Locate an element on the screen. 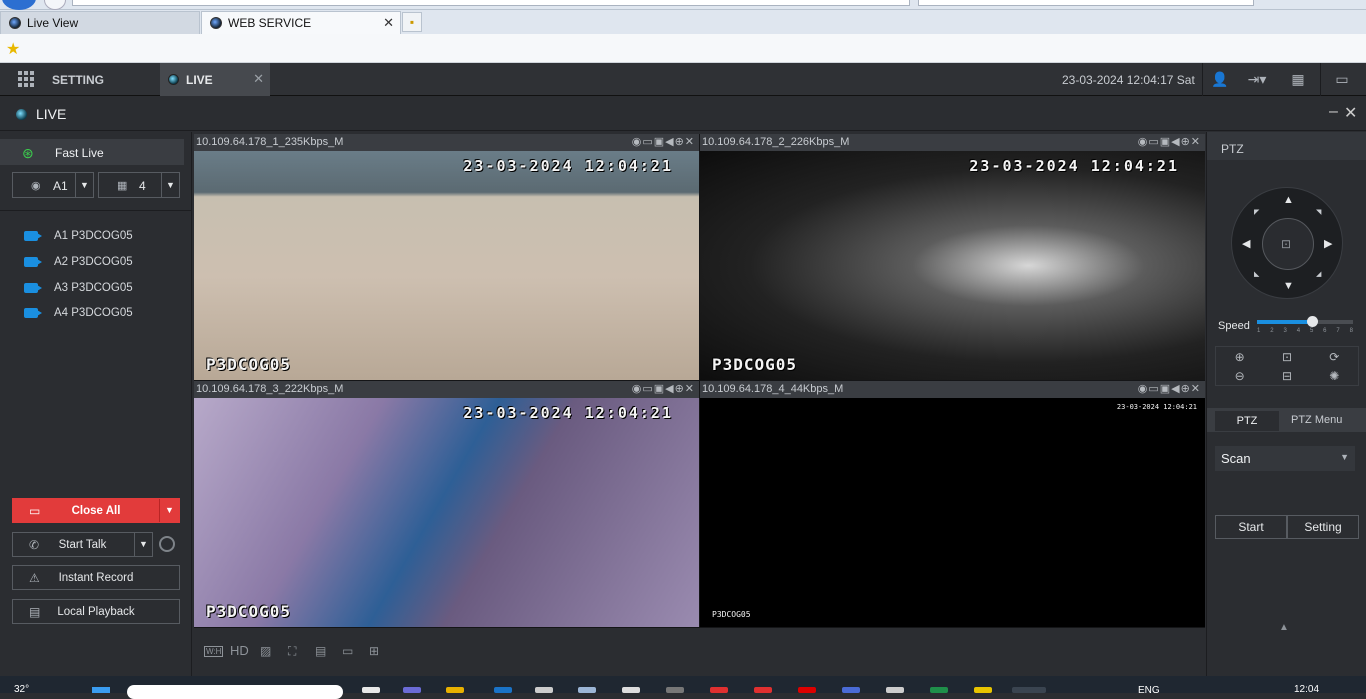 This screenshot has height=699, width=1366. aspect-ratio-button: W:H is located at coordinates (214, 651).